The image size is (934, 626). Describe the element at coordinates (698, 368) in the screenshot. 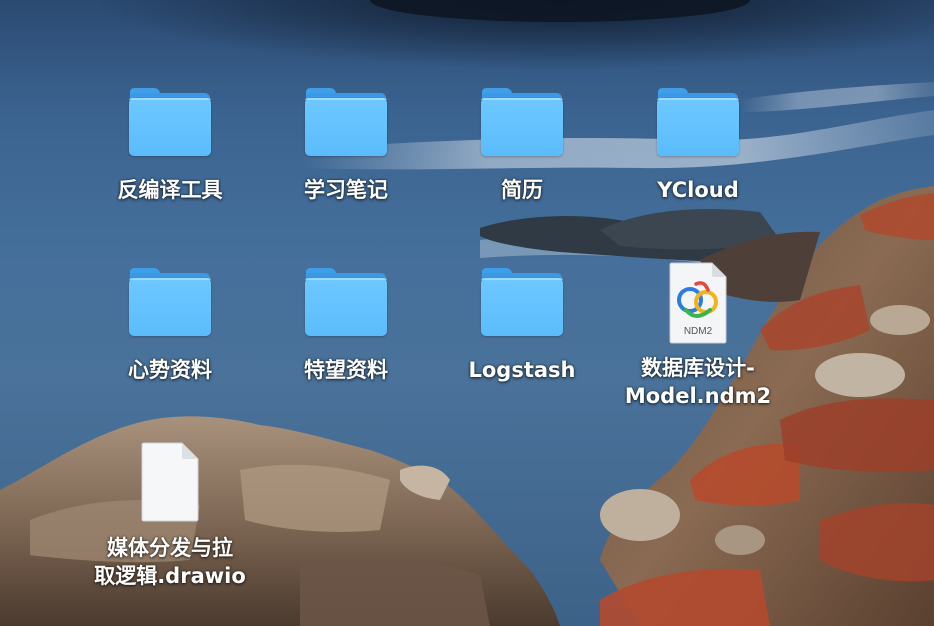

I see `file-label-line1: 数据库设计-` at that location.